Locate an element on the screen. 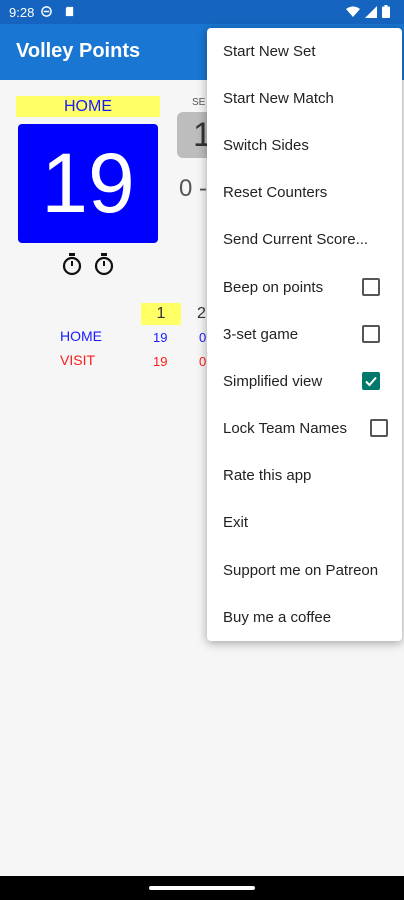 The height and width of the screenshot is (900, 404). wifi-icon is located at coordinates (353, 11).